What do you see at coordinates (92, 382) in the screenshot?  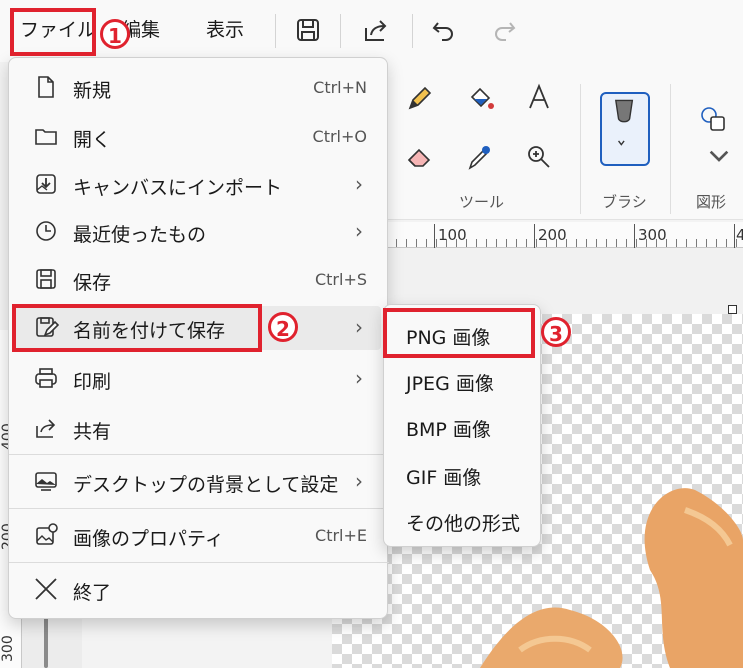 I see `menu-item-label: 印刷` at bounding box center [92, 382].